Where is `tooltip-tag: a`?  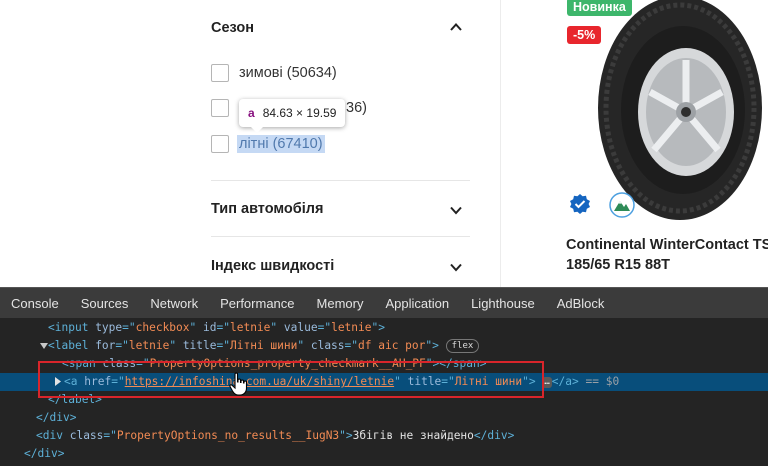 tooltip-tag: a is located at coordinates (251, 113).